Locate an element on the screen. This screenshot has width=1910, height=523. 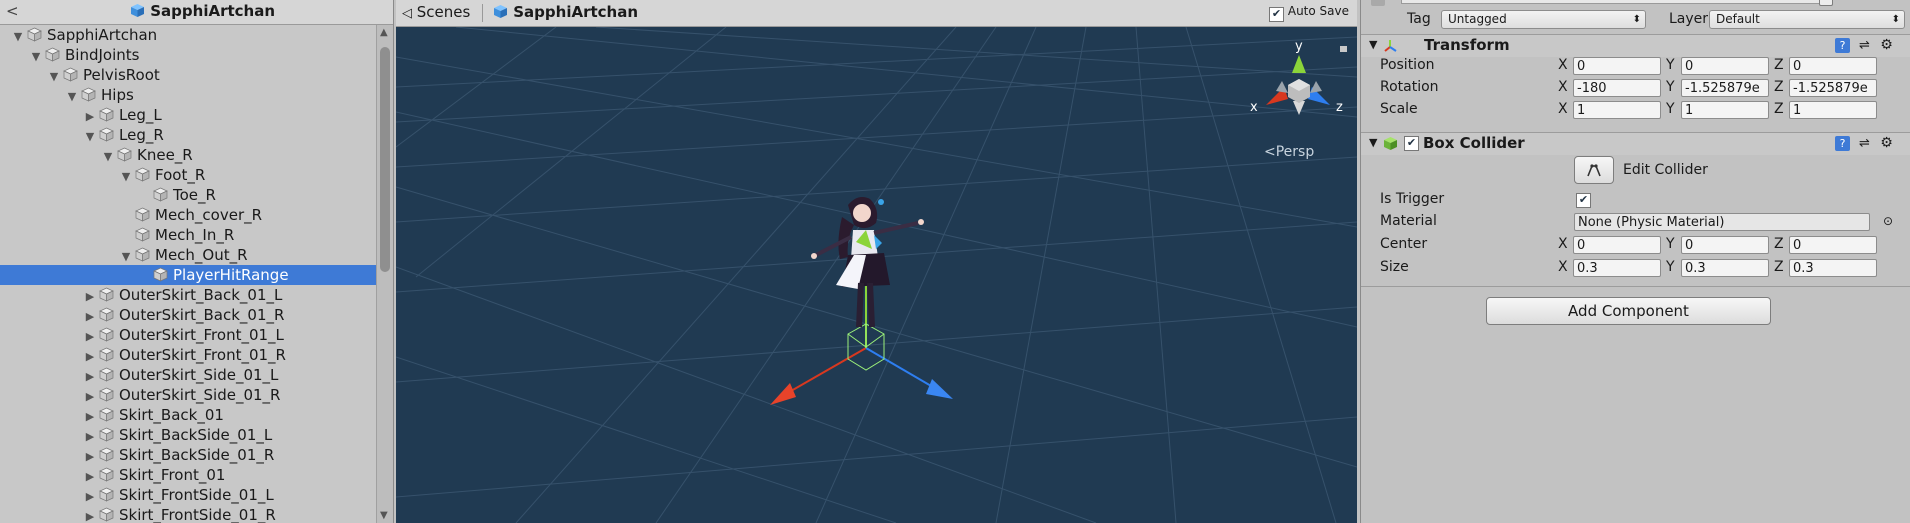
is-trigger-checkbox: ✔ is located at coordinates (1583, 200).